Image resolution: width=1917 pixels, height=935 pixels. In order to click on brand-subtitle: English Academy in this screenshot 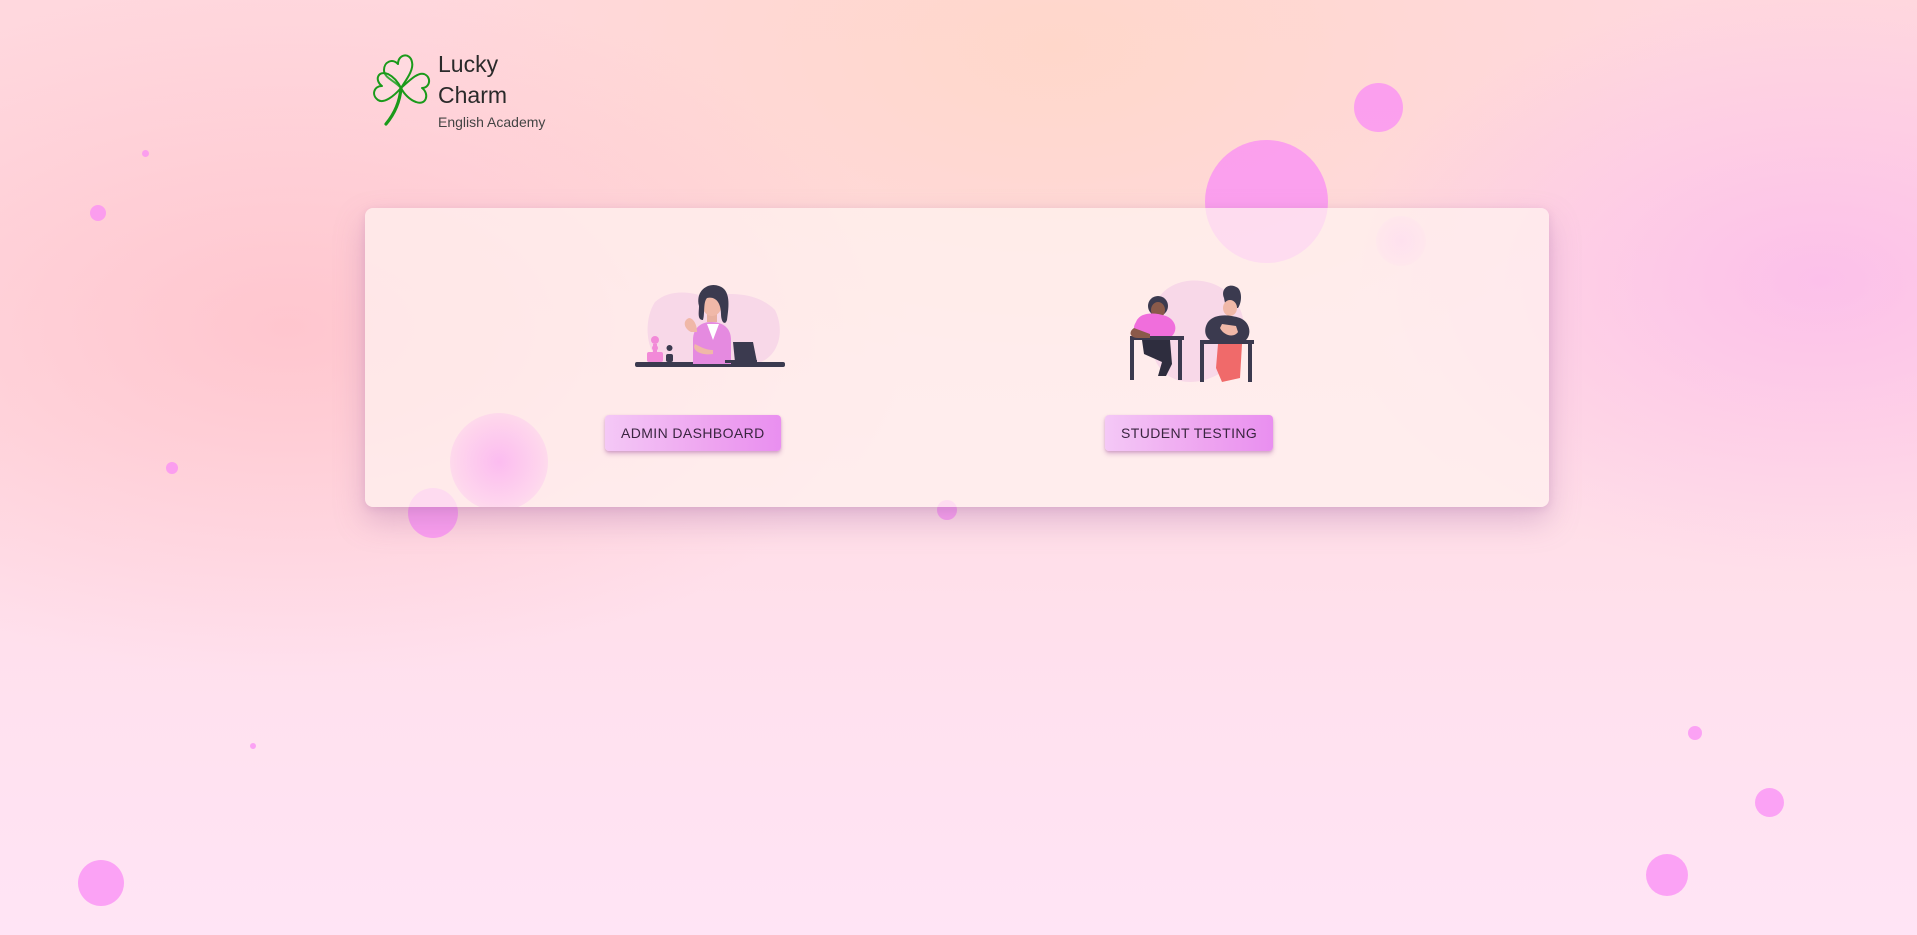, I will do `click(492, 122)`.